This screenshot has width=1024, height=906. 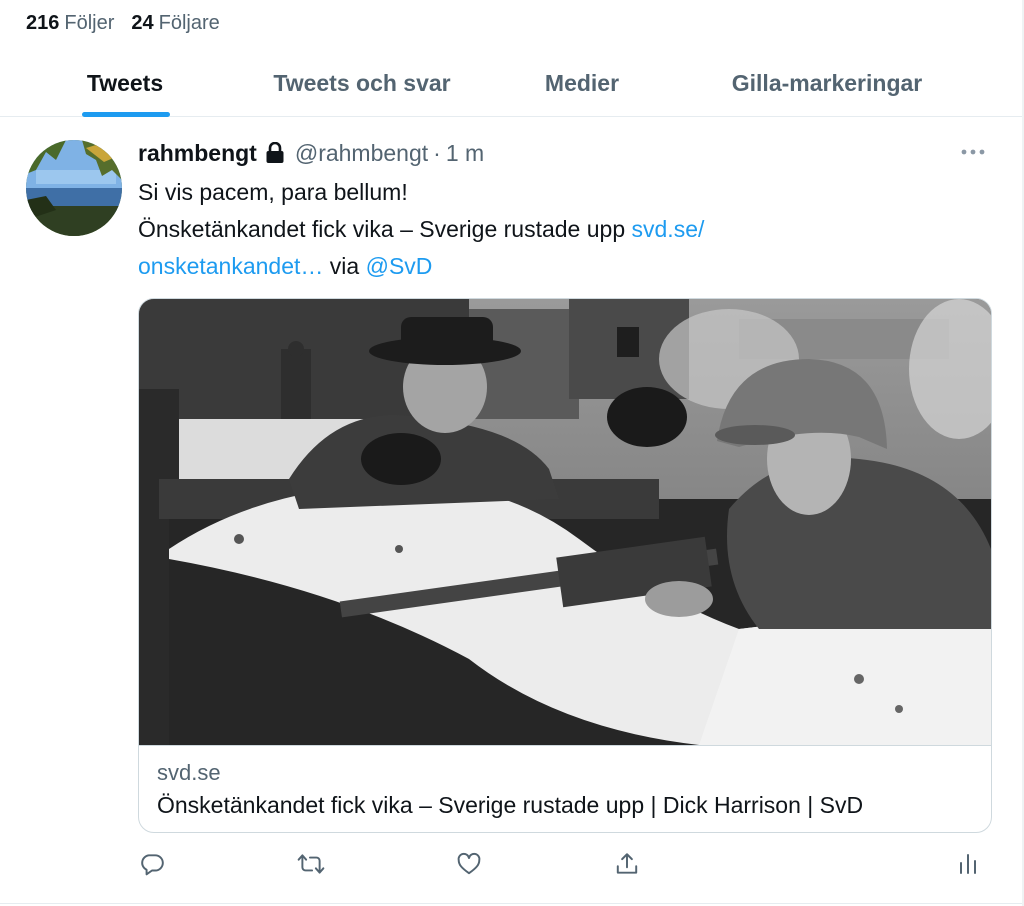 I want to click on following-link: 216 Följer, so click(x=70, y=23).